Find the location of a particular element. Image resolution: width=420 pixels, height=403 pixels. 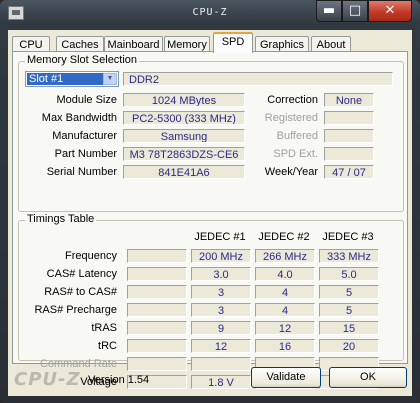

timings-cell: 3.0 is located at coordinates (221, 274).